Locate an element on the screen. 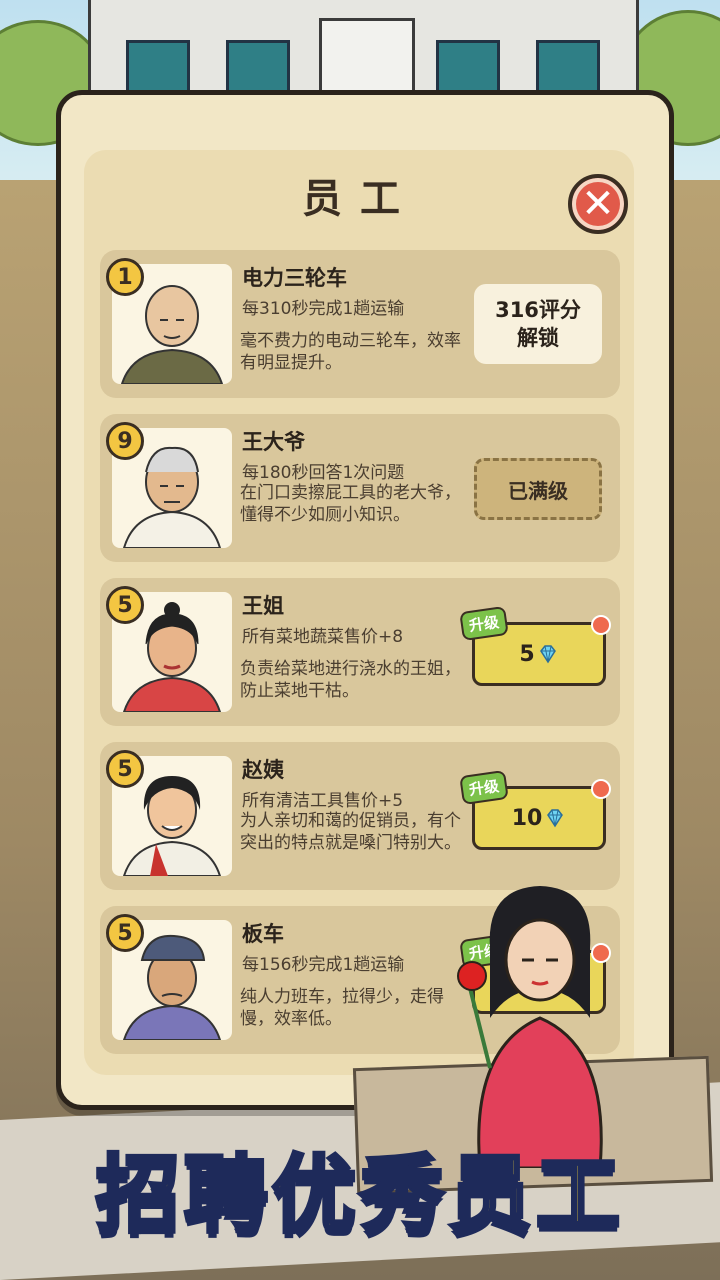 This screenshot has width=720, height=1280. unlock-button: 316评分 解锁 is located at coordinates (538, 324).